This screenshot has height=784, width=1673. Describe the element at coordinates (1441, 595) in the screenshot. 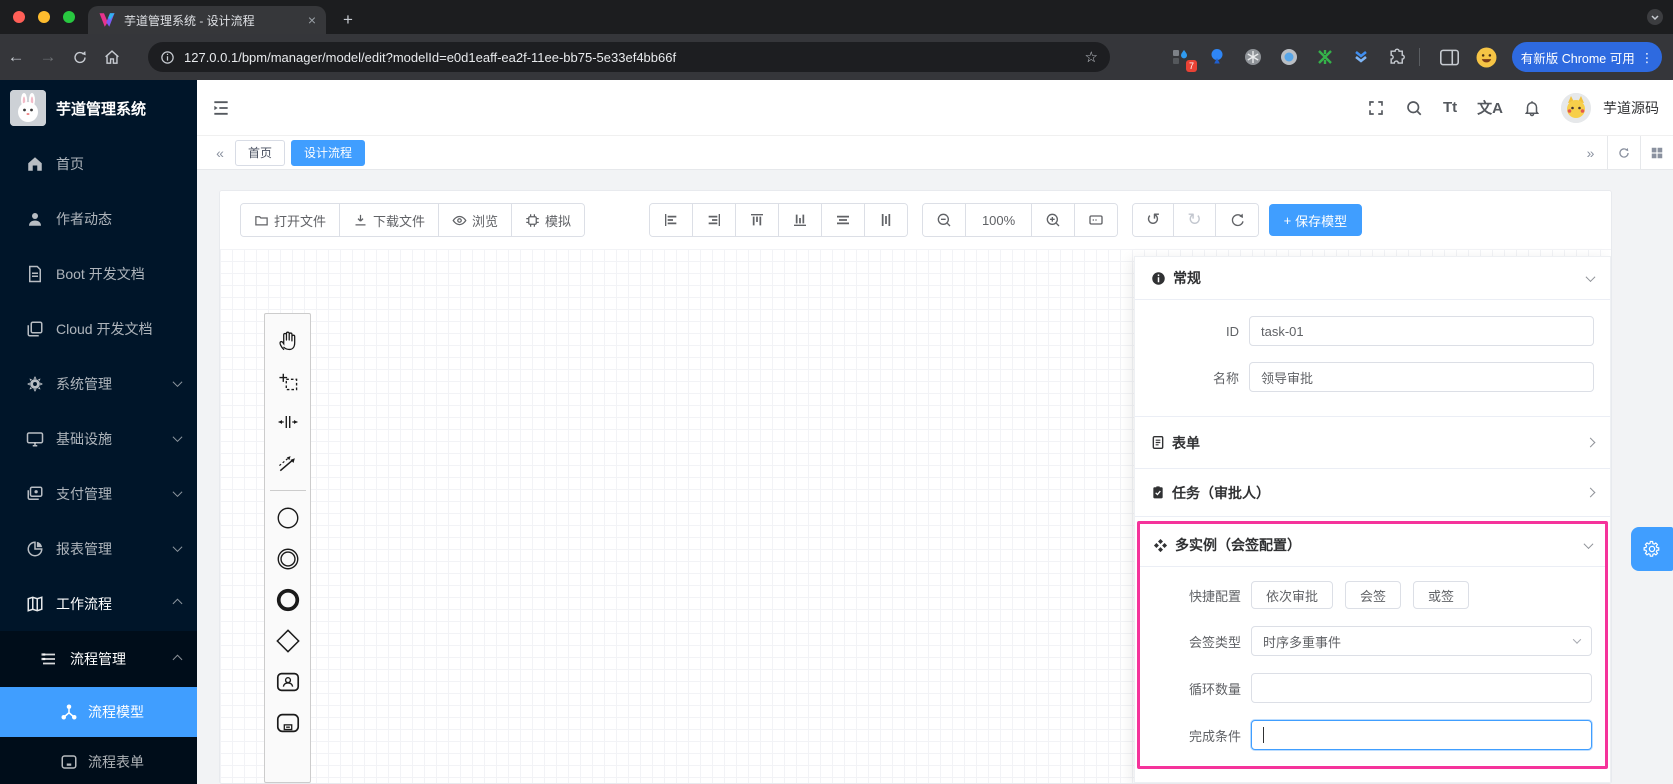

I see `or-sign-button: 或签` at that location.